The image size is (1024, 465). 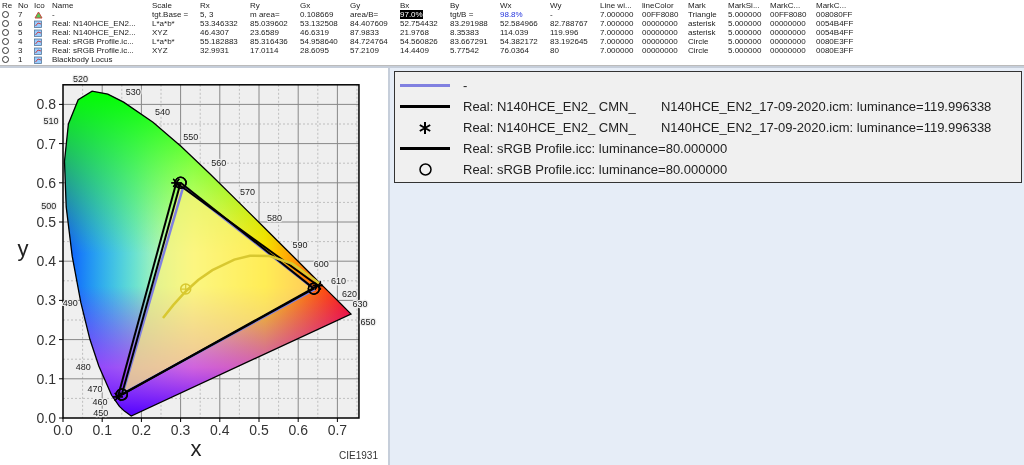 What do you see at coordinates (133, 92) in the screenshot?
I see `wavelength-label: 530` at bounding box center [133, 92].